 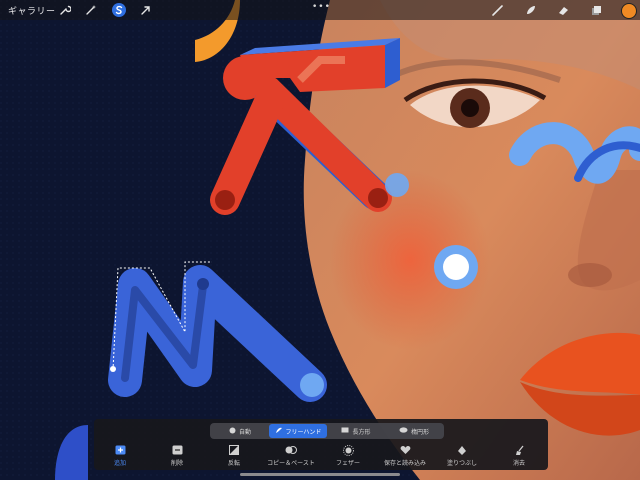 What do you see at coordinates (320, 474) in the screenshot?
I see `home-indicator` at bounding box center [320, 474].